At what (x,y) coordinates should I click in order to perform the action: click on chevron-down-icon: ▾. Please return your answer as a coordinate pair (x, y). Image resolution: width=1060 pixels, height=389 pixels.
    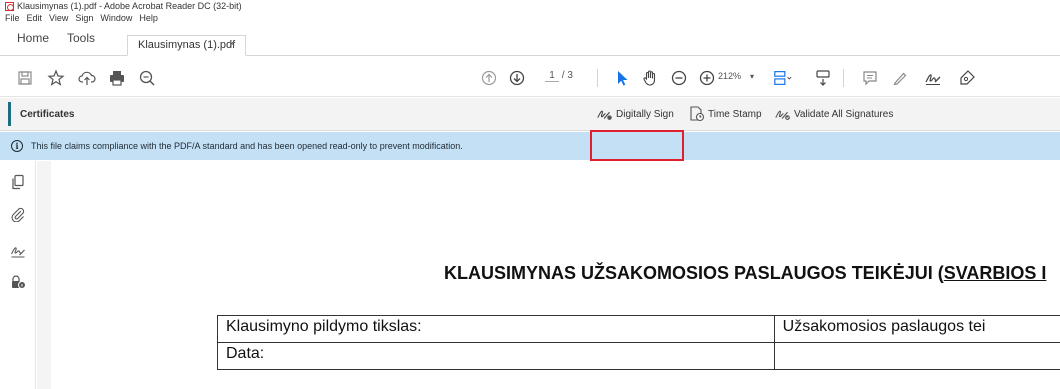
    Looking at the image, I should click on (752, 76).